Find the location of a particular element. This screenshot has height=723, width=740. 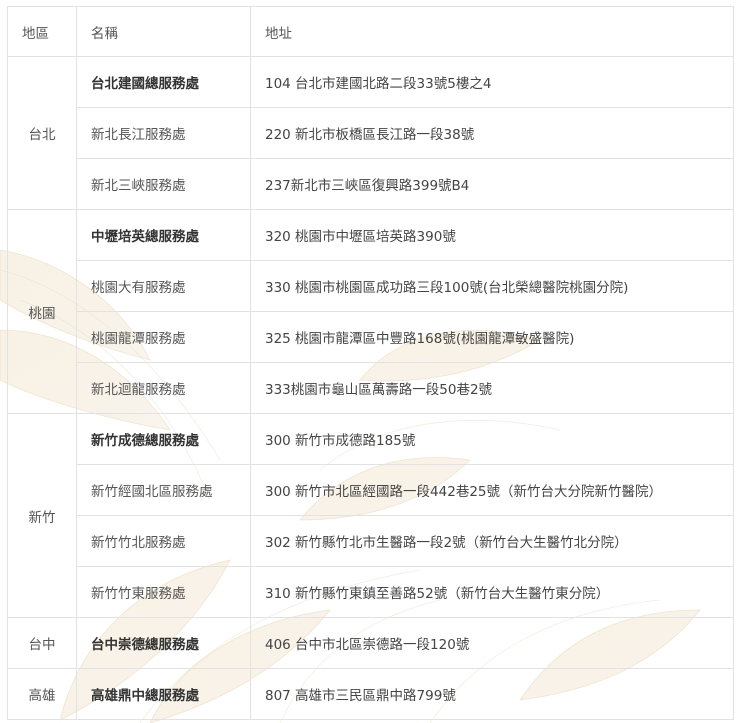

header-name: 名稱 is located at coordinates (163, 31).